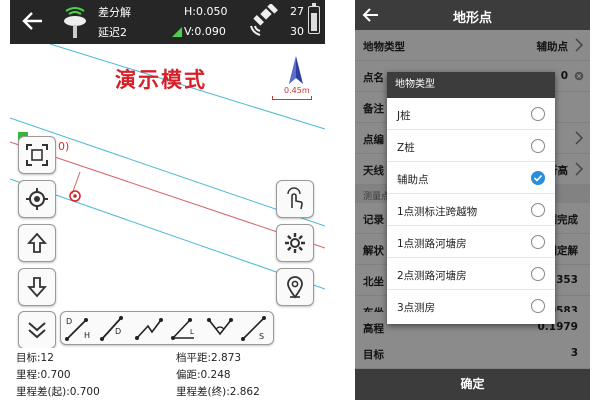  I want to click on confirm-button: 确定, so click(472, 384).